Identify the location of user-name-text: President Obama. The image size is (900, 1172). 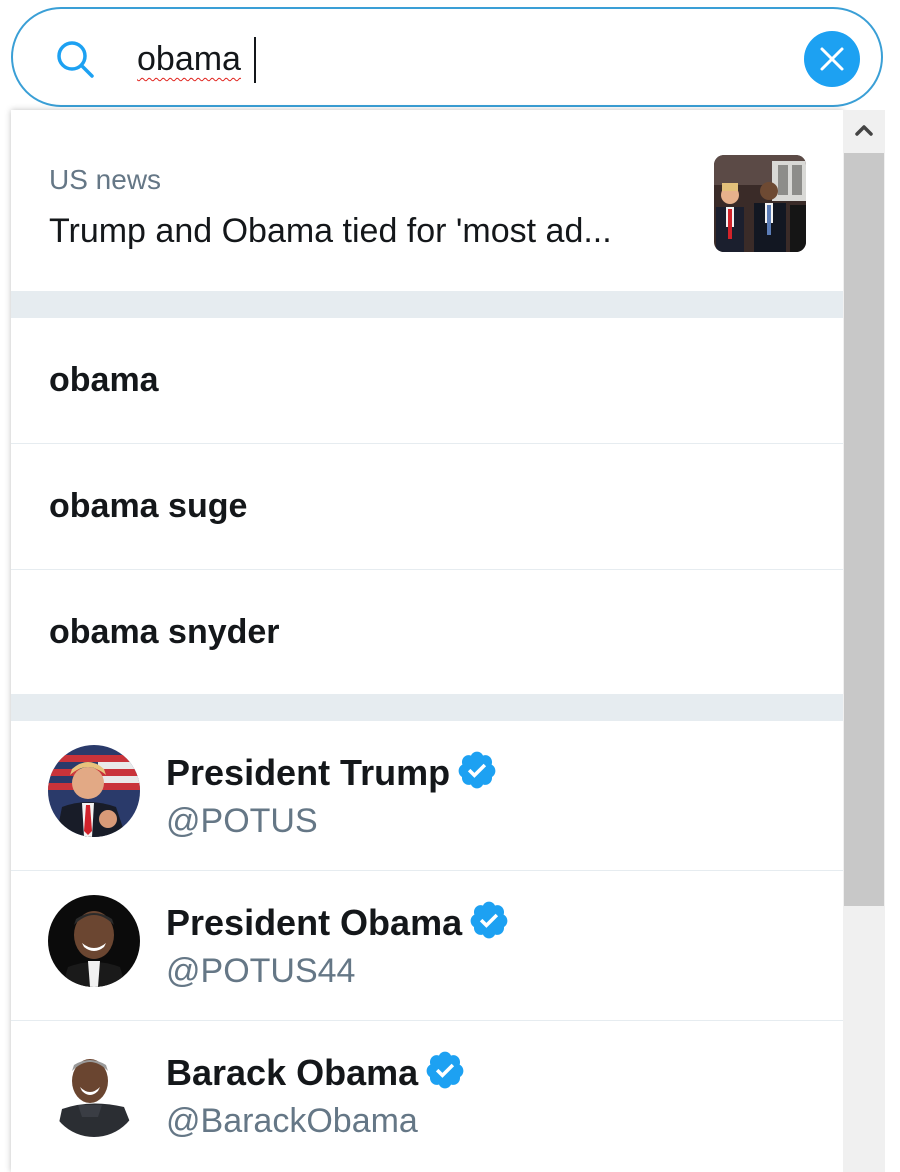
(314, 922).